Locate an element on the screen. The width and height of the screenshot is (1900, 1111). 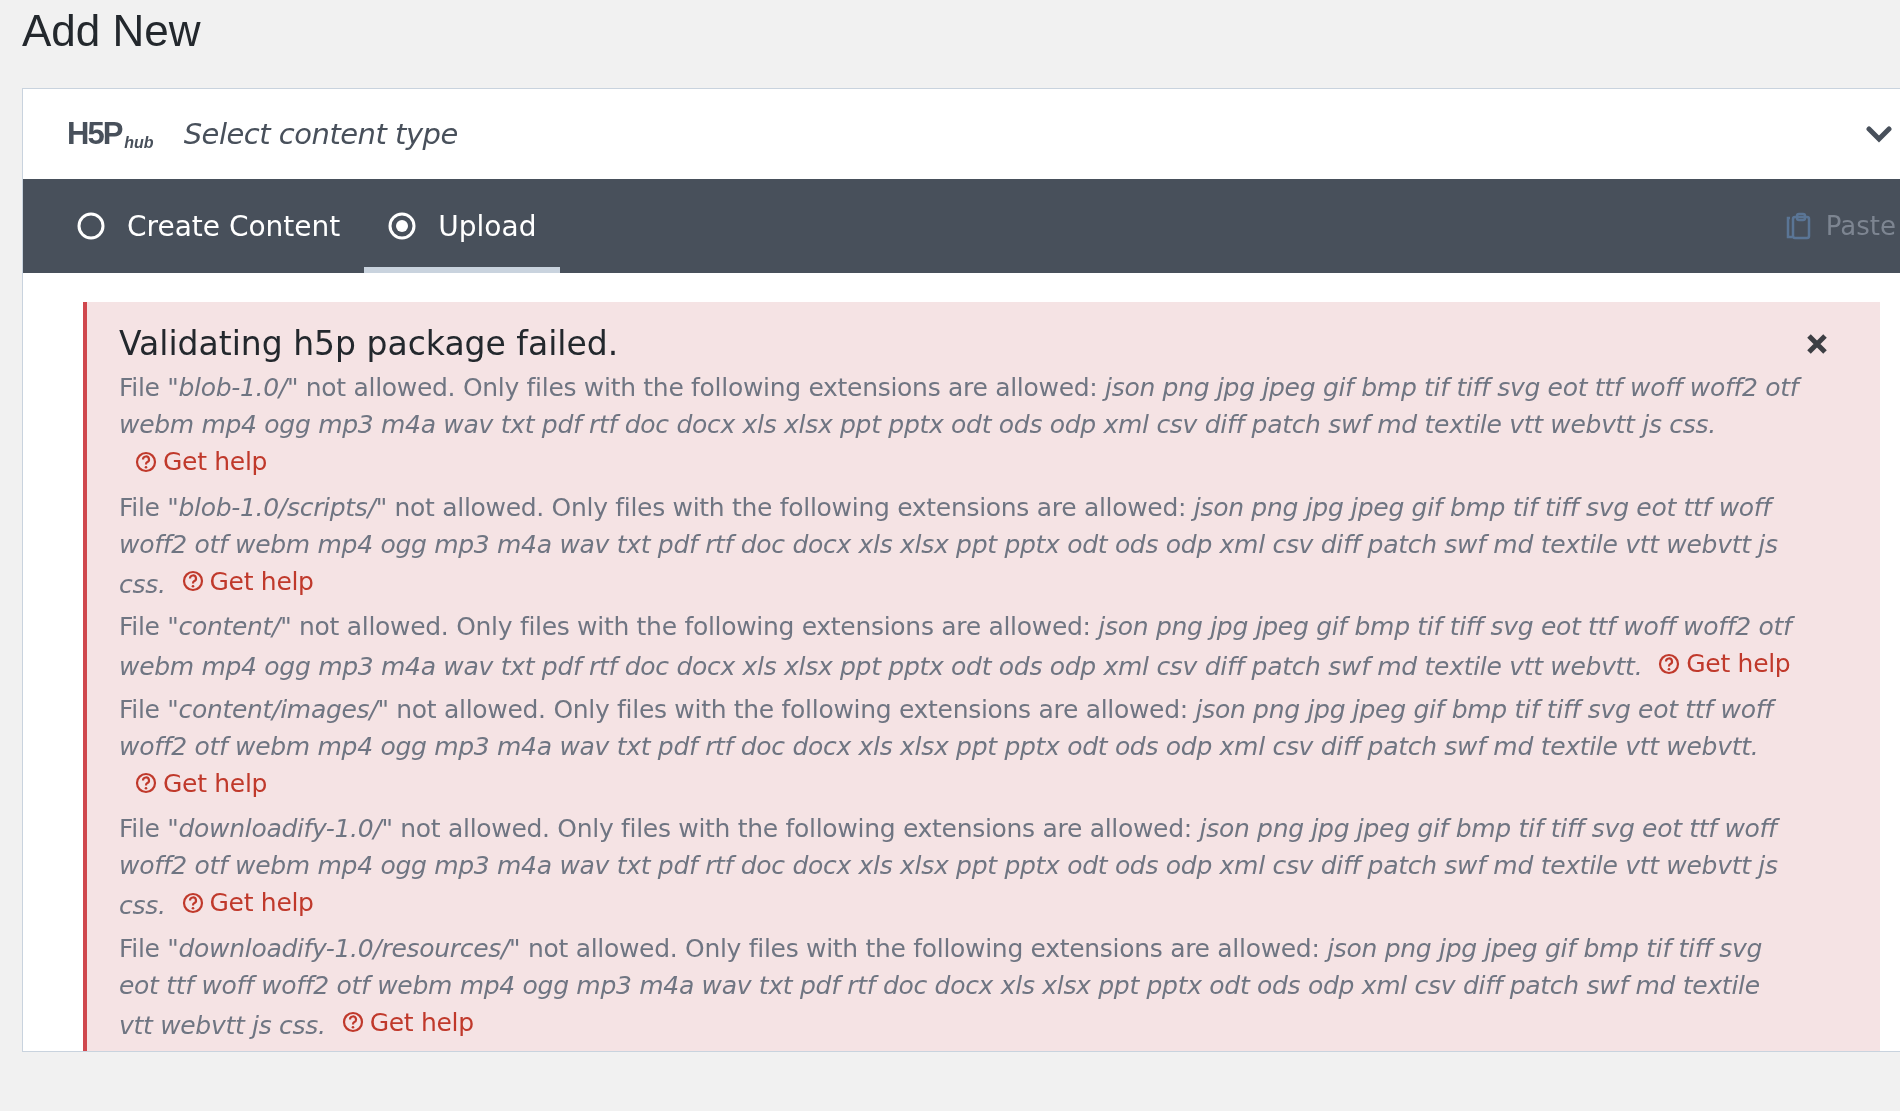
error-message: File "content/" not allowed. Only files with the following extensions are allowed: json png jpg jpeg gif bmp tif tiff svg eot ttf woff woff2 otf webm mp4 ogg mp3 m4a wav txt pdf rtf doc docx xls xlsx ppt pptx odt ods odp xml csv diff patch swf md textile vtt webvtt. Get help is located at coordinates (999, 646).